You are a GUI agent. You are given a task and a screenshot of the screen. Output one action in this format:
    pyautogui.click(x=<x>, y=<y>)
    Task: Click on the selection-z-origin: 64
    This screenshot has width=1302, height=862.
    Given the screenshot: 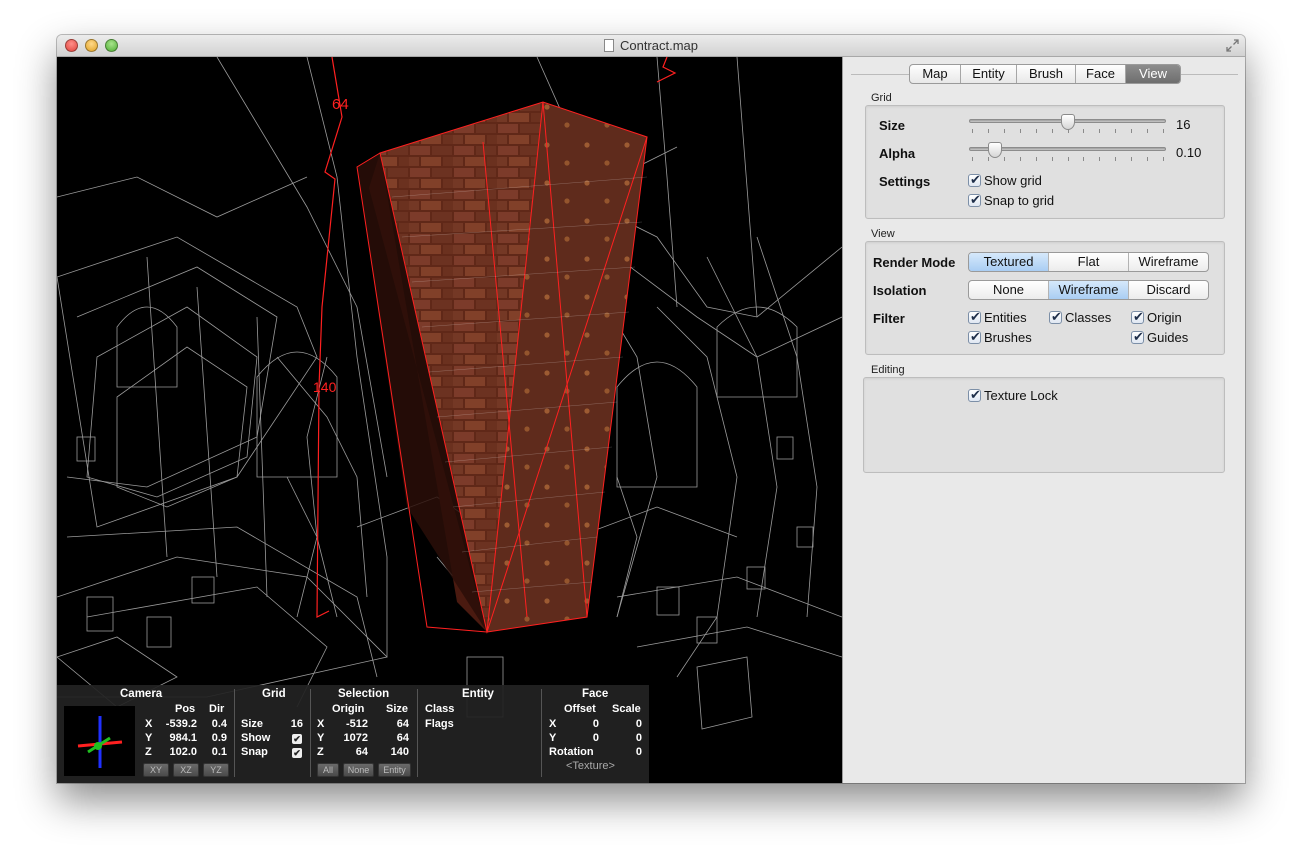 What is the action you would take?
    pyautogui.click(x=361, y=752)
    